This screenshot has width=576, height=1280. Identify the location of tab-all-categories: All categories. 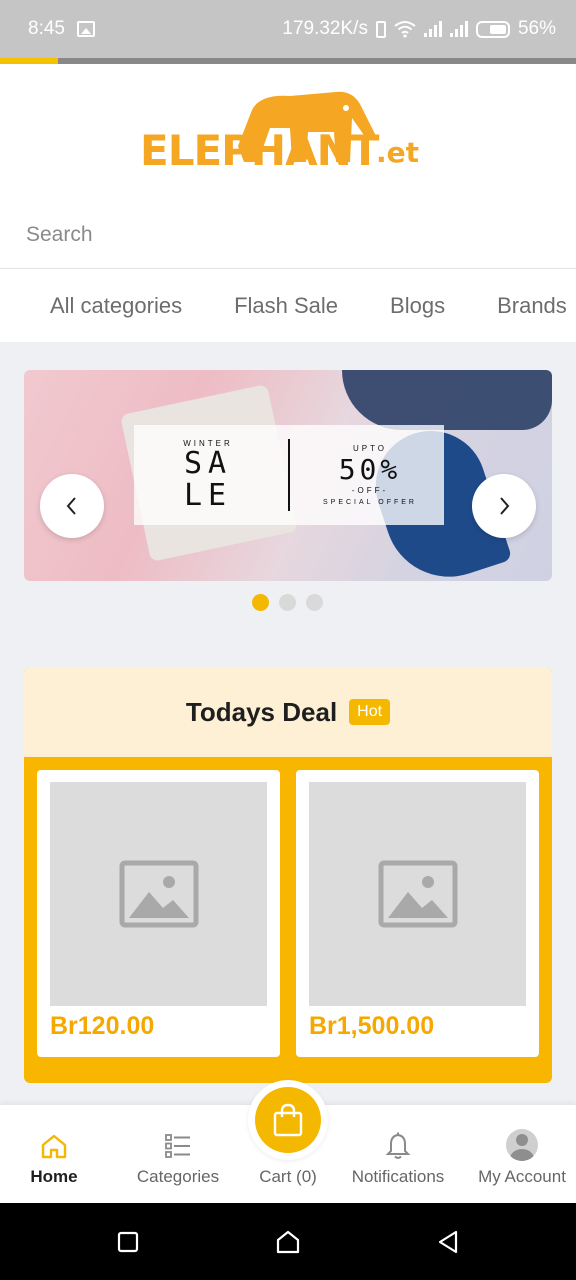
(116, 306).